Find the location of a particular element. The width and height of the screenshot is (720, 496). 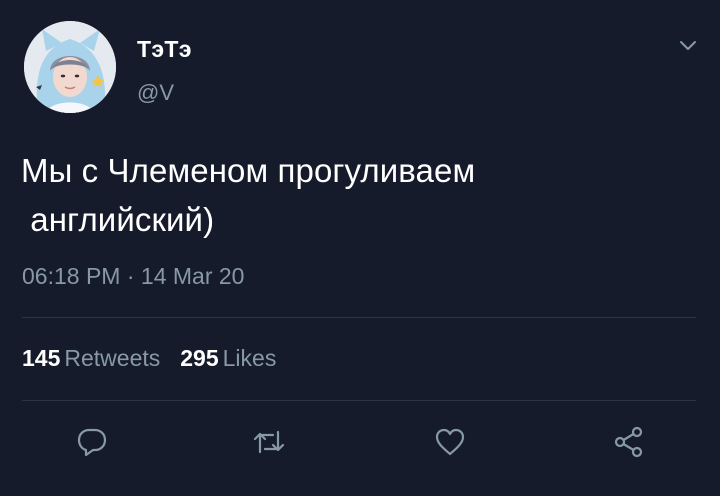

tweet-stats: 145 Retweets 295 Likes is located at coordinates (149, 358).